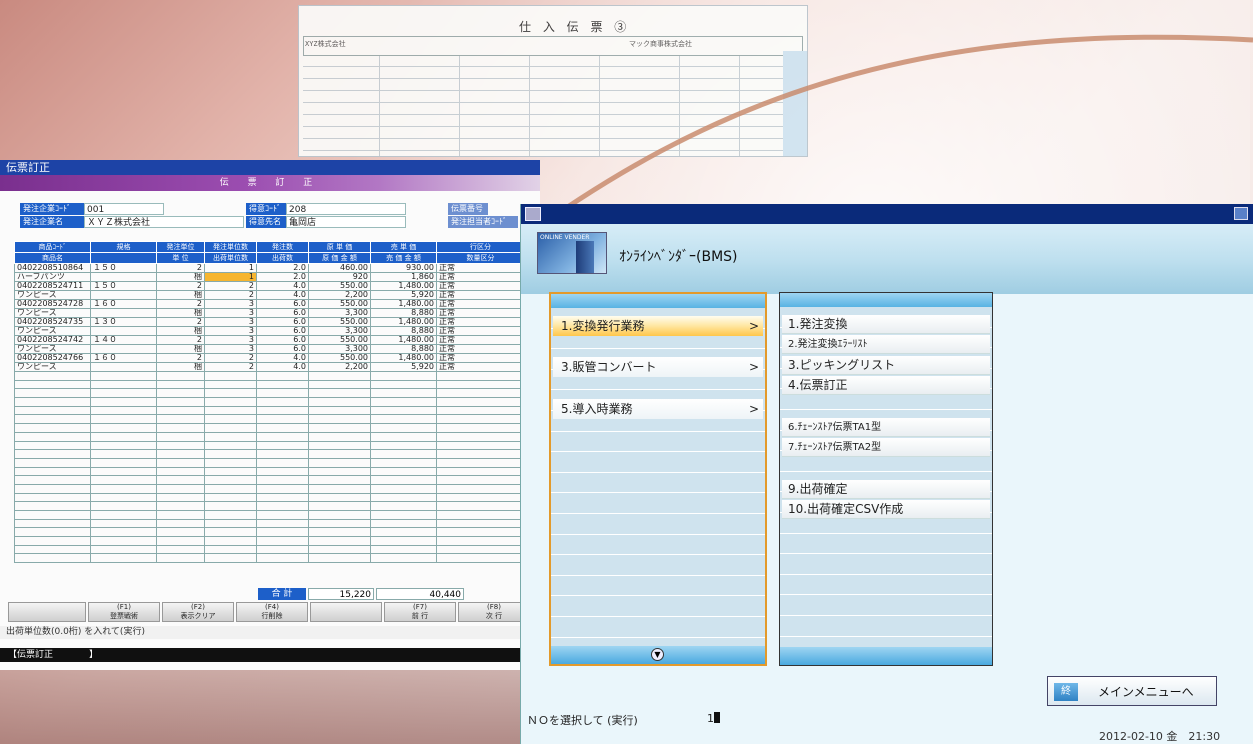 This screenshot has width=1253, height=744. I want to click on table-row: 0402208524735 １３０ 2 3 6.0 550.00 1,480.00 正常, so click(269, 322).